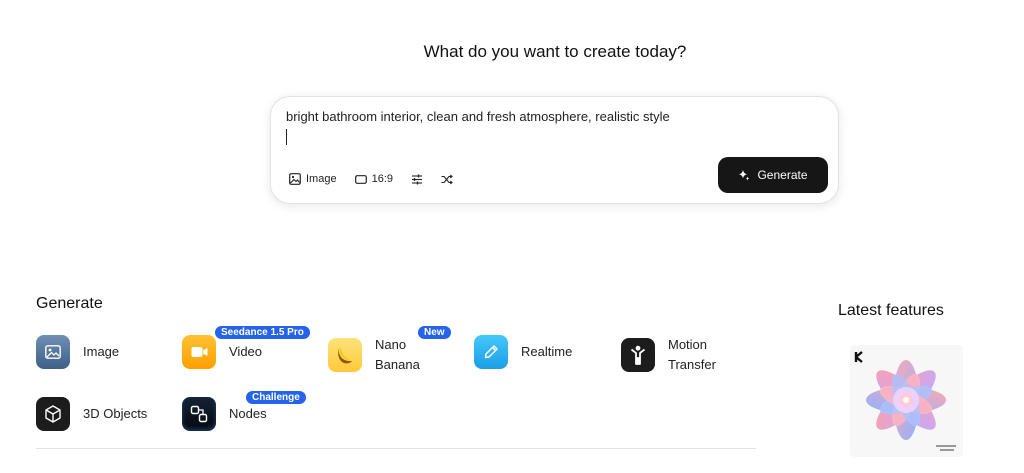 Image resolution: width=1024 pixels, height=473 pixels. What do you see at coordinates (638, 355) in the screenshot?
I see `person-icon` at bounding box center [638, 355].